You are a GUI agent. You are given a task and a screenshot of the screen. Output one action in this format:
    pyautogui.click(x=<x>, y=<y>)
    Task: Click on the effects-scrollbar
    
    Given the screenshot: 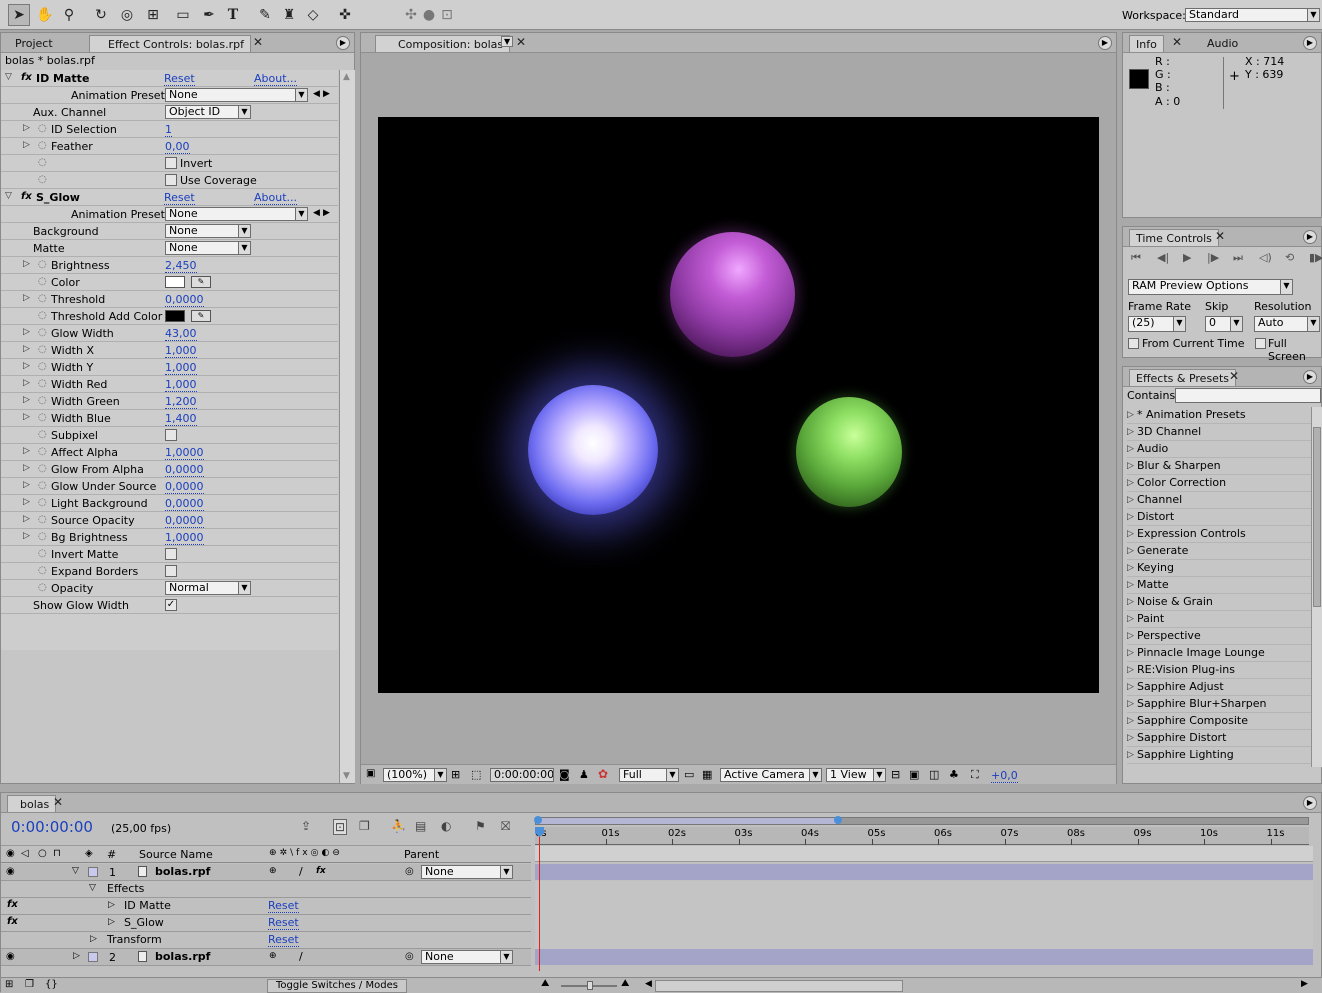 What is the action you would take?
    pyautogui.click(x=1316, y=587)
    